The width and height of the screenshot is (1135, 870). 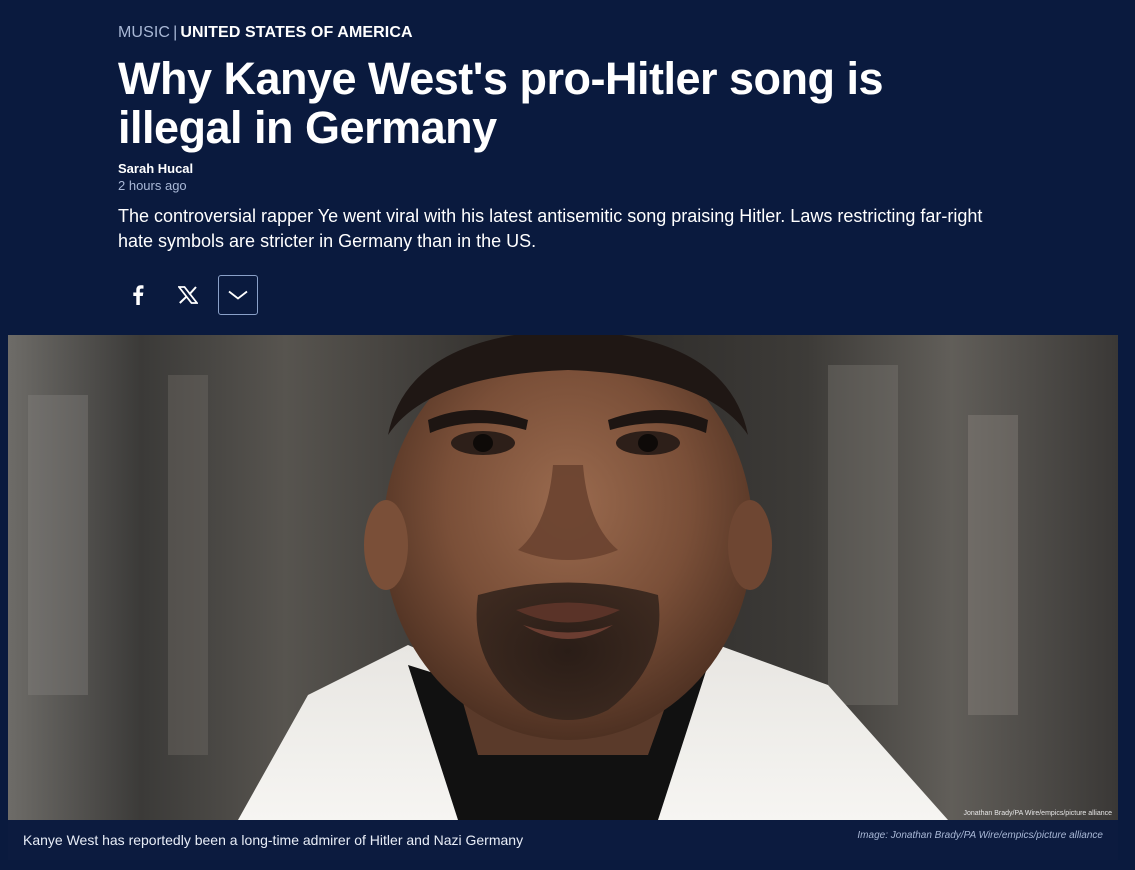 I want to click on more-share-button, so click(x=238, y=295).